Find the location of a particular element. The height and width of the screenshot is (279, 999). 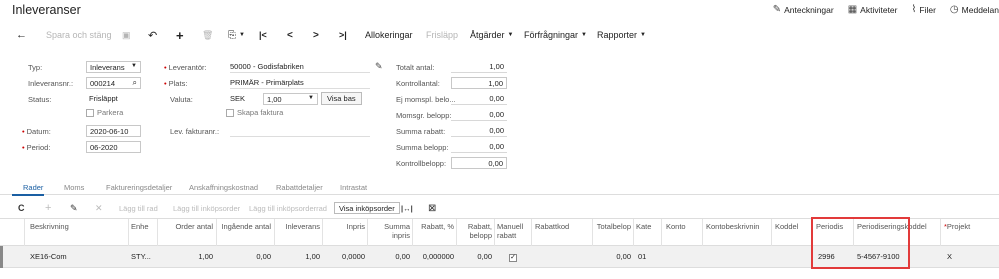

save-icon: ▣ is located at coordinates (126, 35).